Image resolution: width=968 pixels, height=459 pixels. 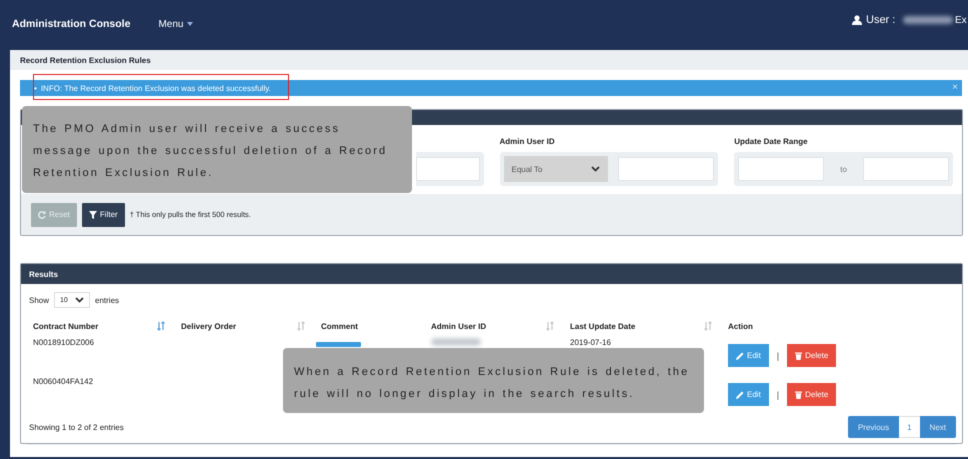 What do you see at coordinates (938, 427) in the screenshot?
I see `pager-button: Next` at bounding box center [938, 427].